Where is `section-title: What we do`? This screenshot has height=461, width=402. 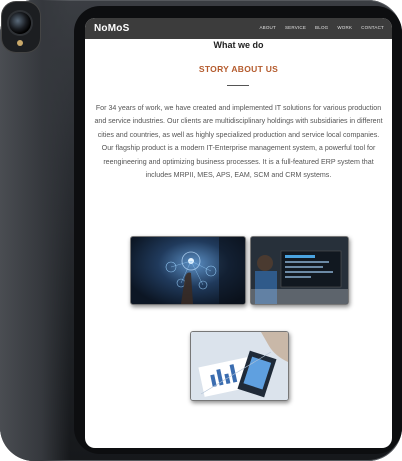 section-title: What we do is located at coordinates (238, 45).